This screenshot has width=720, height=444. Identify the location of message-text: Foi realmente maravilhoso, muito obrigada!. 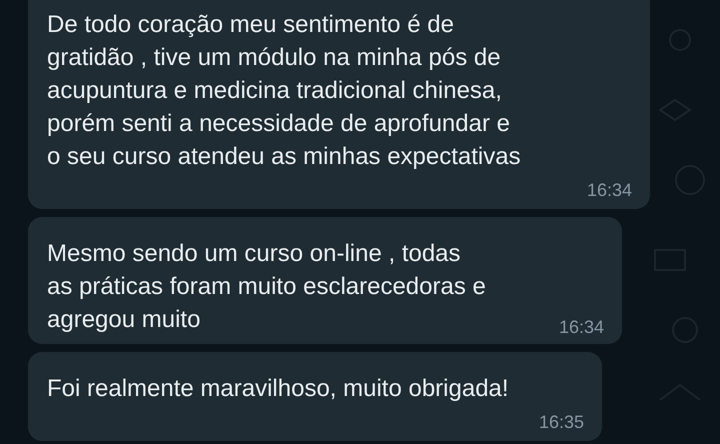
(278, 389).